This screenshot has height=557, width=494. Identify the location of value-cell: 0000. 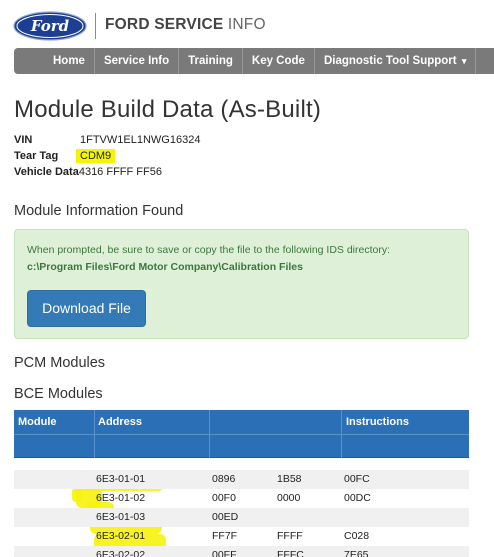
(289, 498).